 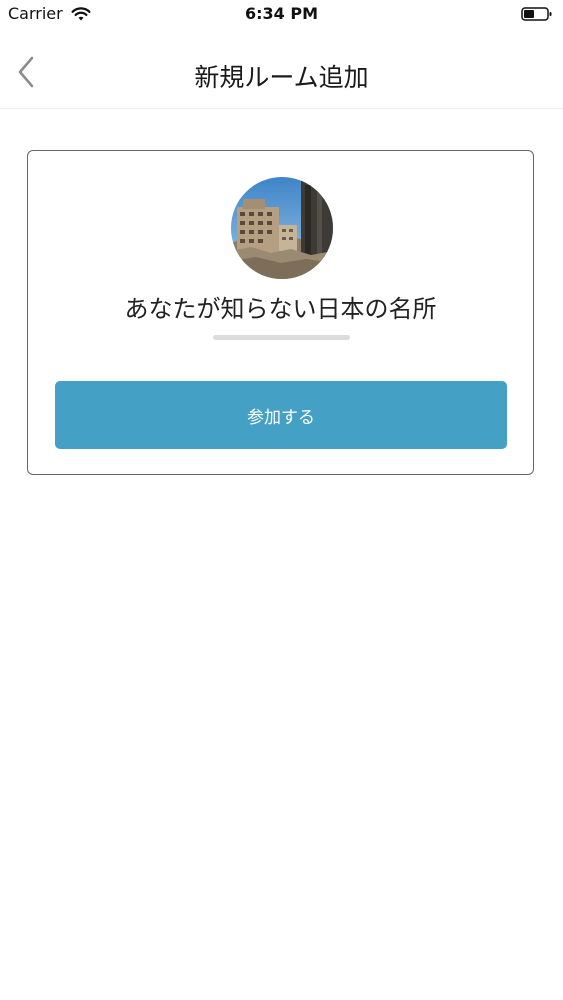 I want to click on join-button: 参加する, so click(x=281, y=415).